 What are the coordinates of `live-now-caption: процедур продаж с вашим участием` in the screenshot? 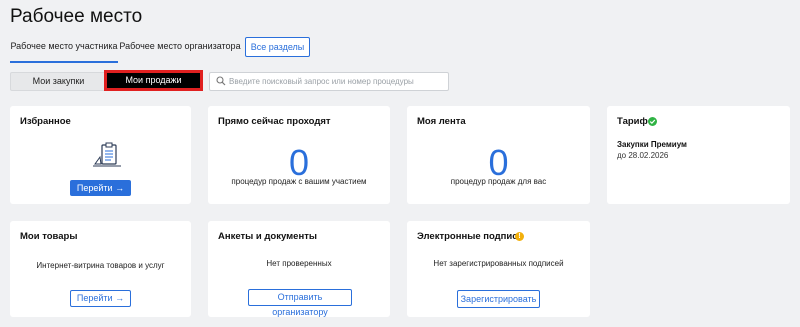 It's located at (299, 181).